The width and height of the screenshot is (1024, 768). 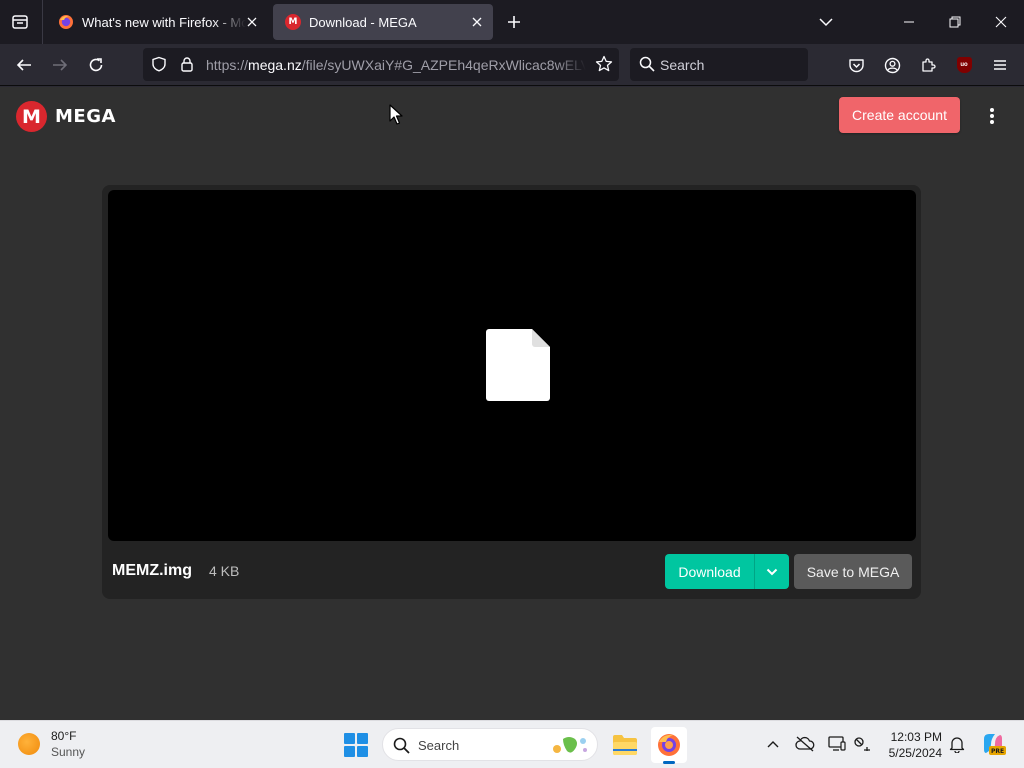 What do you see at coordinates (826, 22) in the screenshot?
I see `list-all-tabs-button` at bounding box center [826, 22].